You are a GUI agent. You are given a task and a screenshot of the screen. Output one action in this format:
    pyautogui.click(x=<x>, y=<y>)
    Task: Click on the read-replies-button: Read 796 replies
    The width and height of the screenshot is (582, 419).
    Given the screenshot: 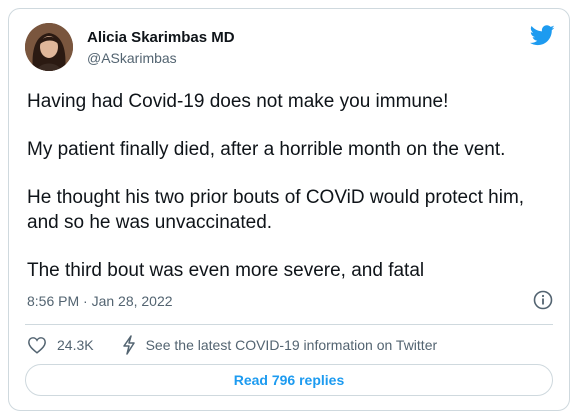 What is the action you would take?
    pyautogui.click(x=289, y=380)
    